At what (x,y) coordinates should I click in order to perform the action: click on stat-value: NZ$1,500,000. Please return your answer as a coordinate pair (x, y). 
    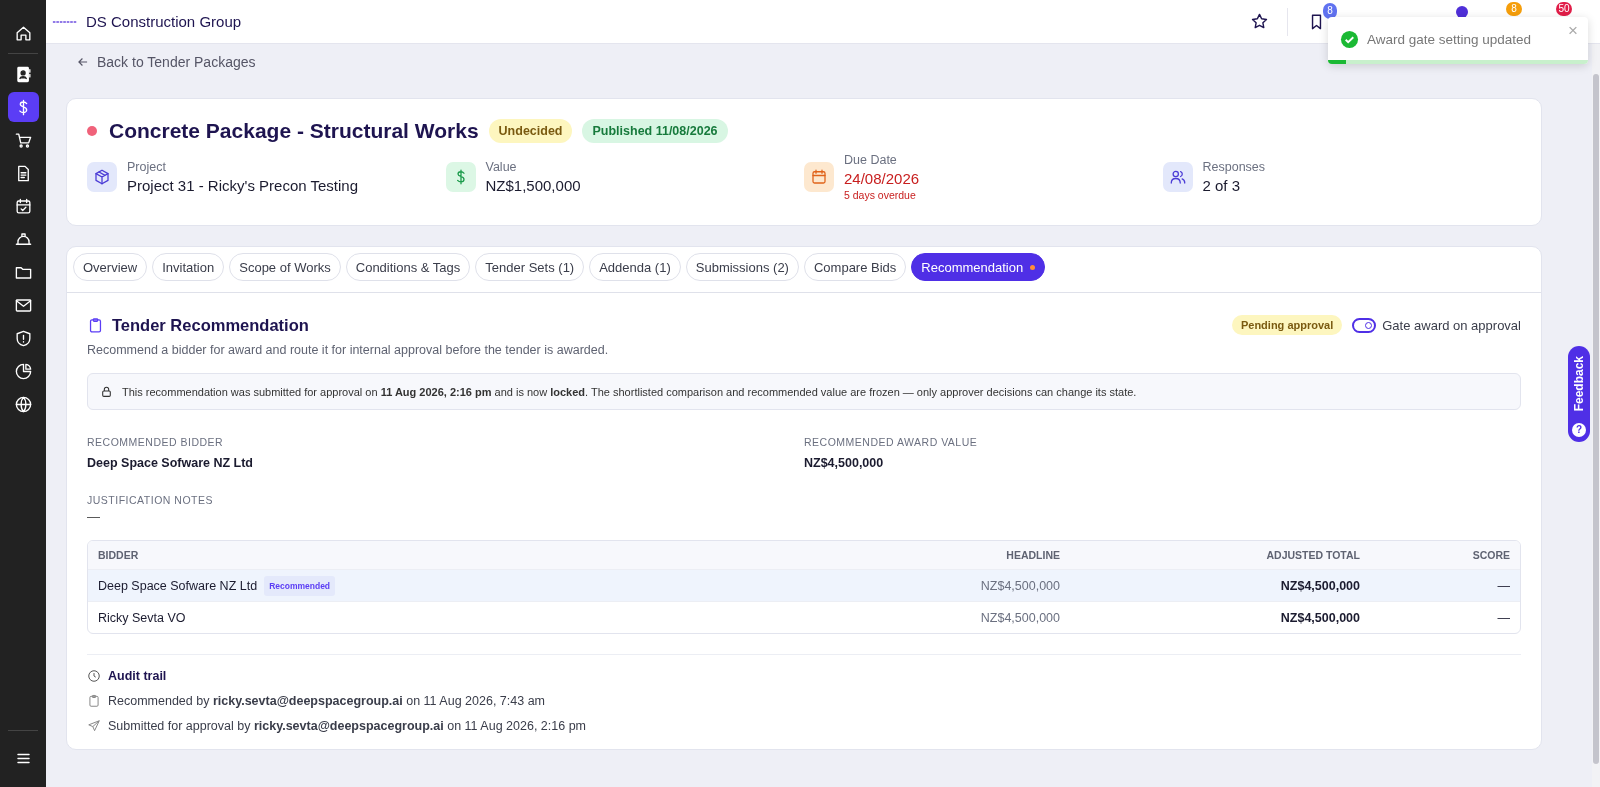
    Looking at the image, I should click on (533, 185).